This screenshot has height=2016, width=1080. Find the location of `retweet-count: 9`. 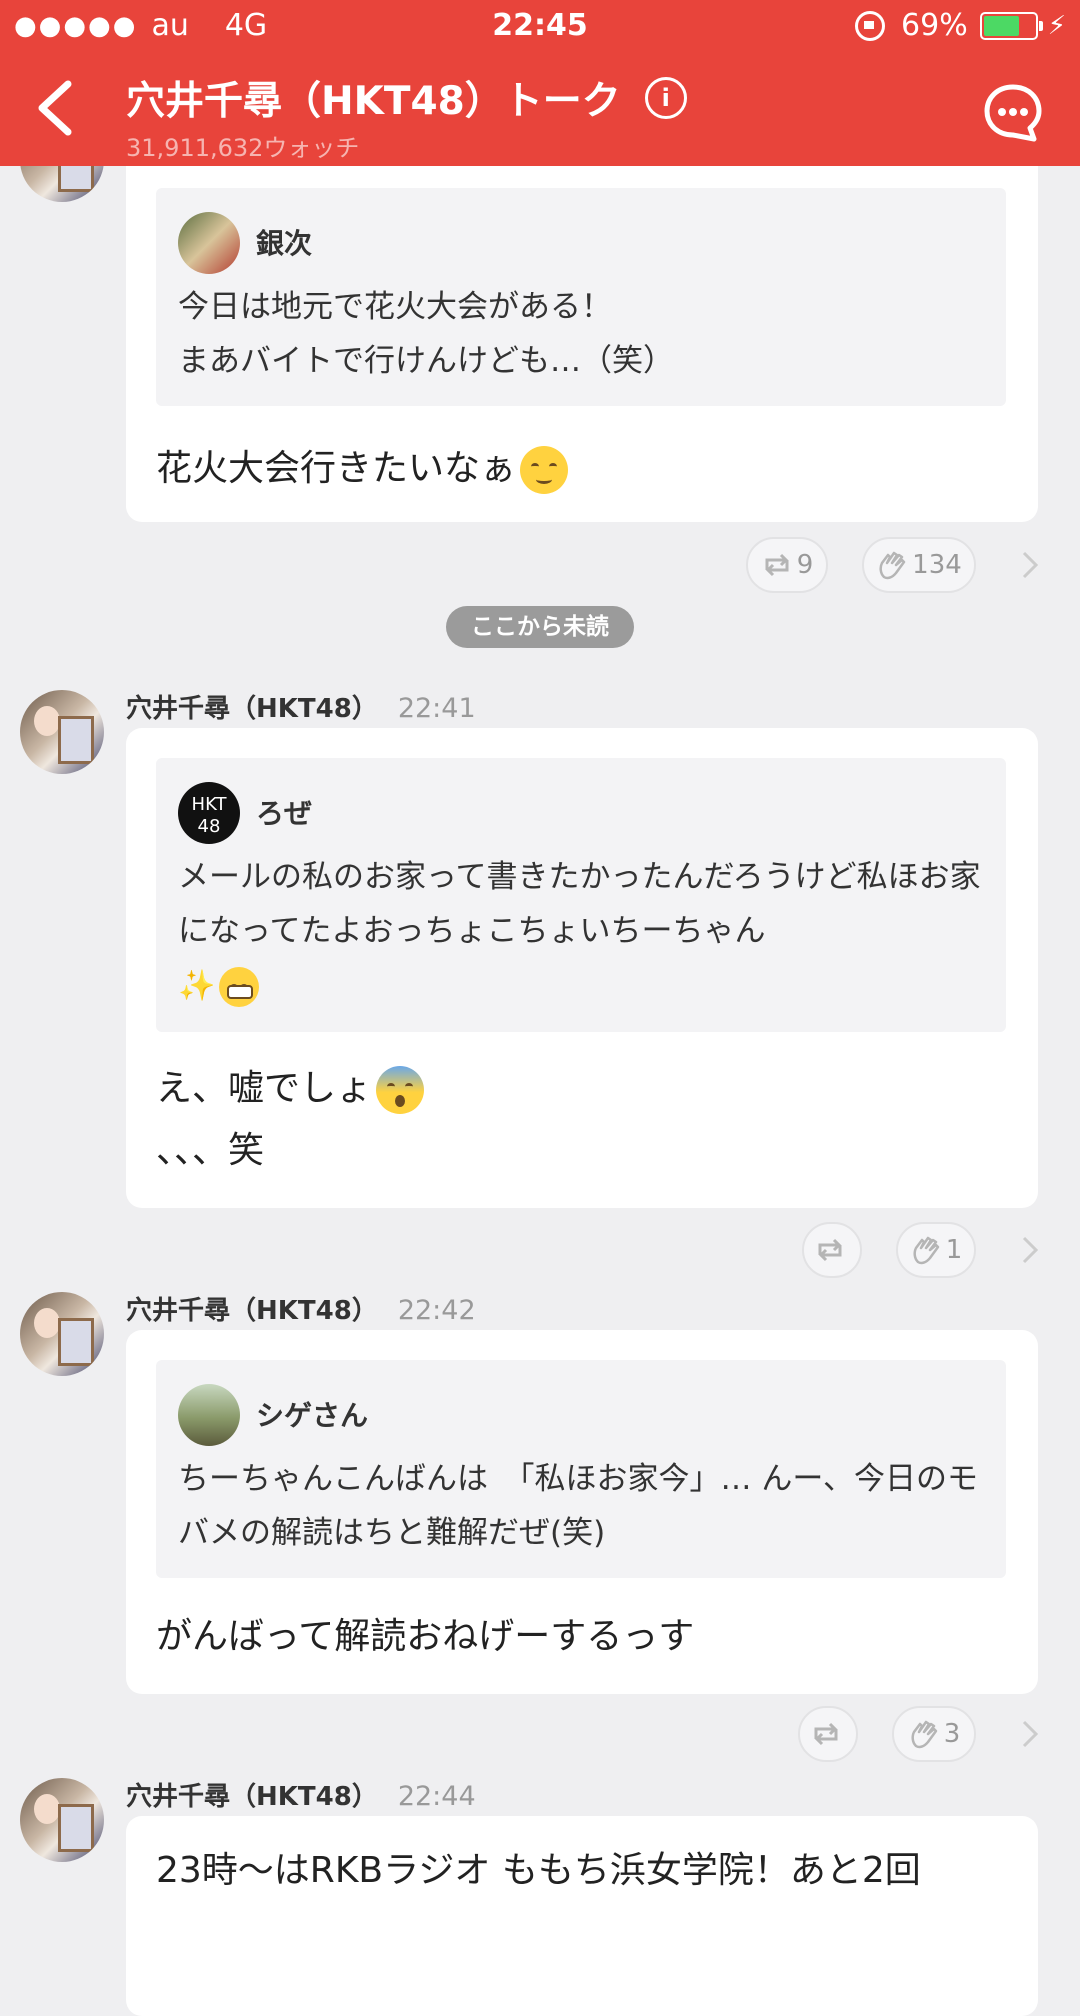

retweet-count: 9 is located at coordinates (805, 565).